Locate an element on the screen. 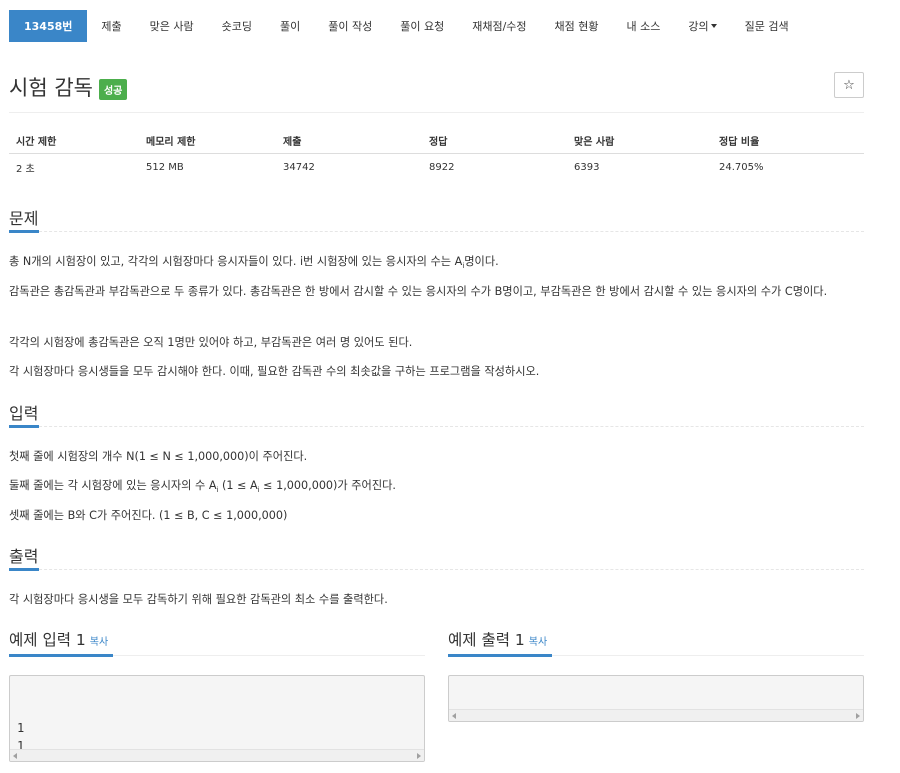 The image size is (900, 773). nav-tab-4: 풀이 is located at coordinates (290, 26).